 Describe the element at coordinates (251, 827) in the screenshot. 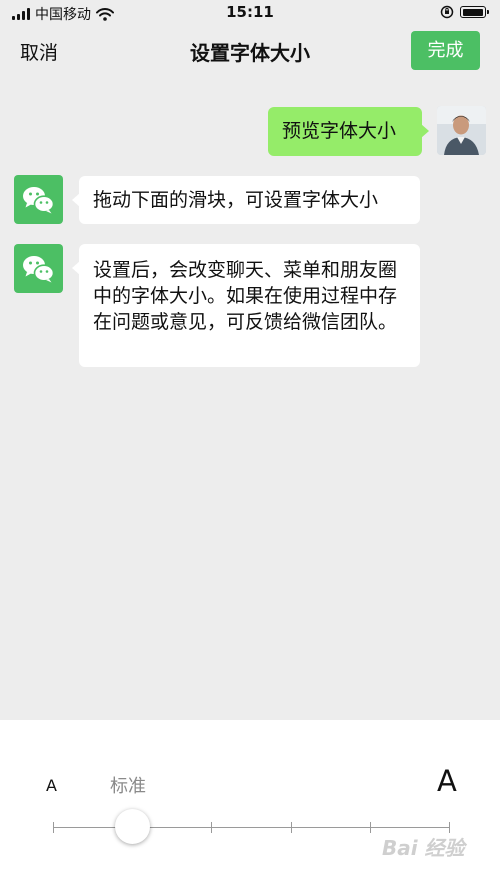

I see `slider-track` at that location.